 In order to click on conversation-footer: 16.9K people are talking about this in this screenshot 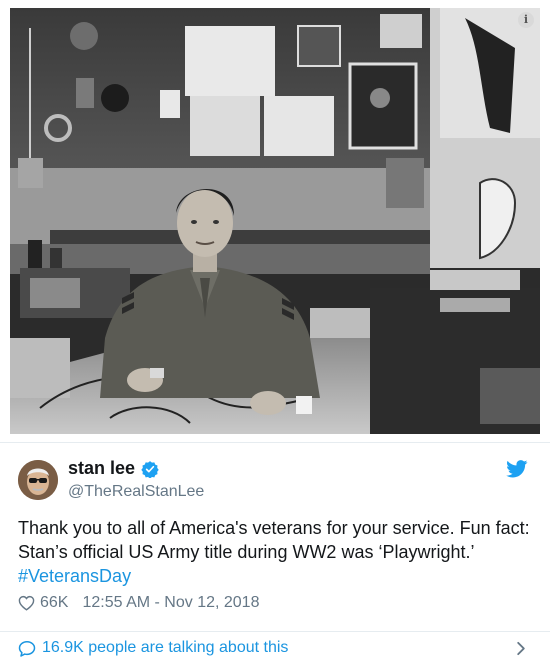, I will do `click(275, 648)`.